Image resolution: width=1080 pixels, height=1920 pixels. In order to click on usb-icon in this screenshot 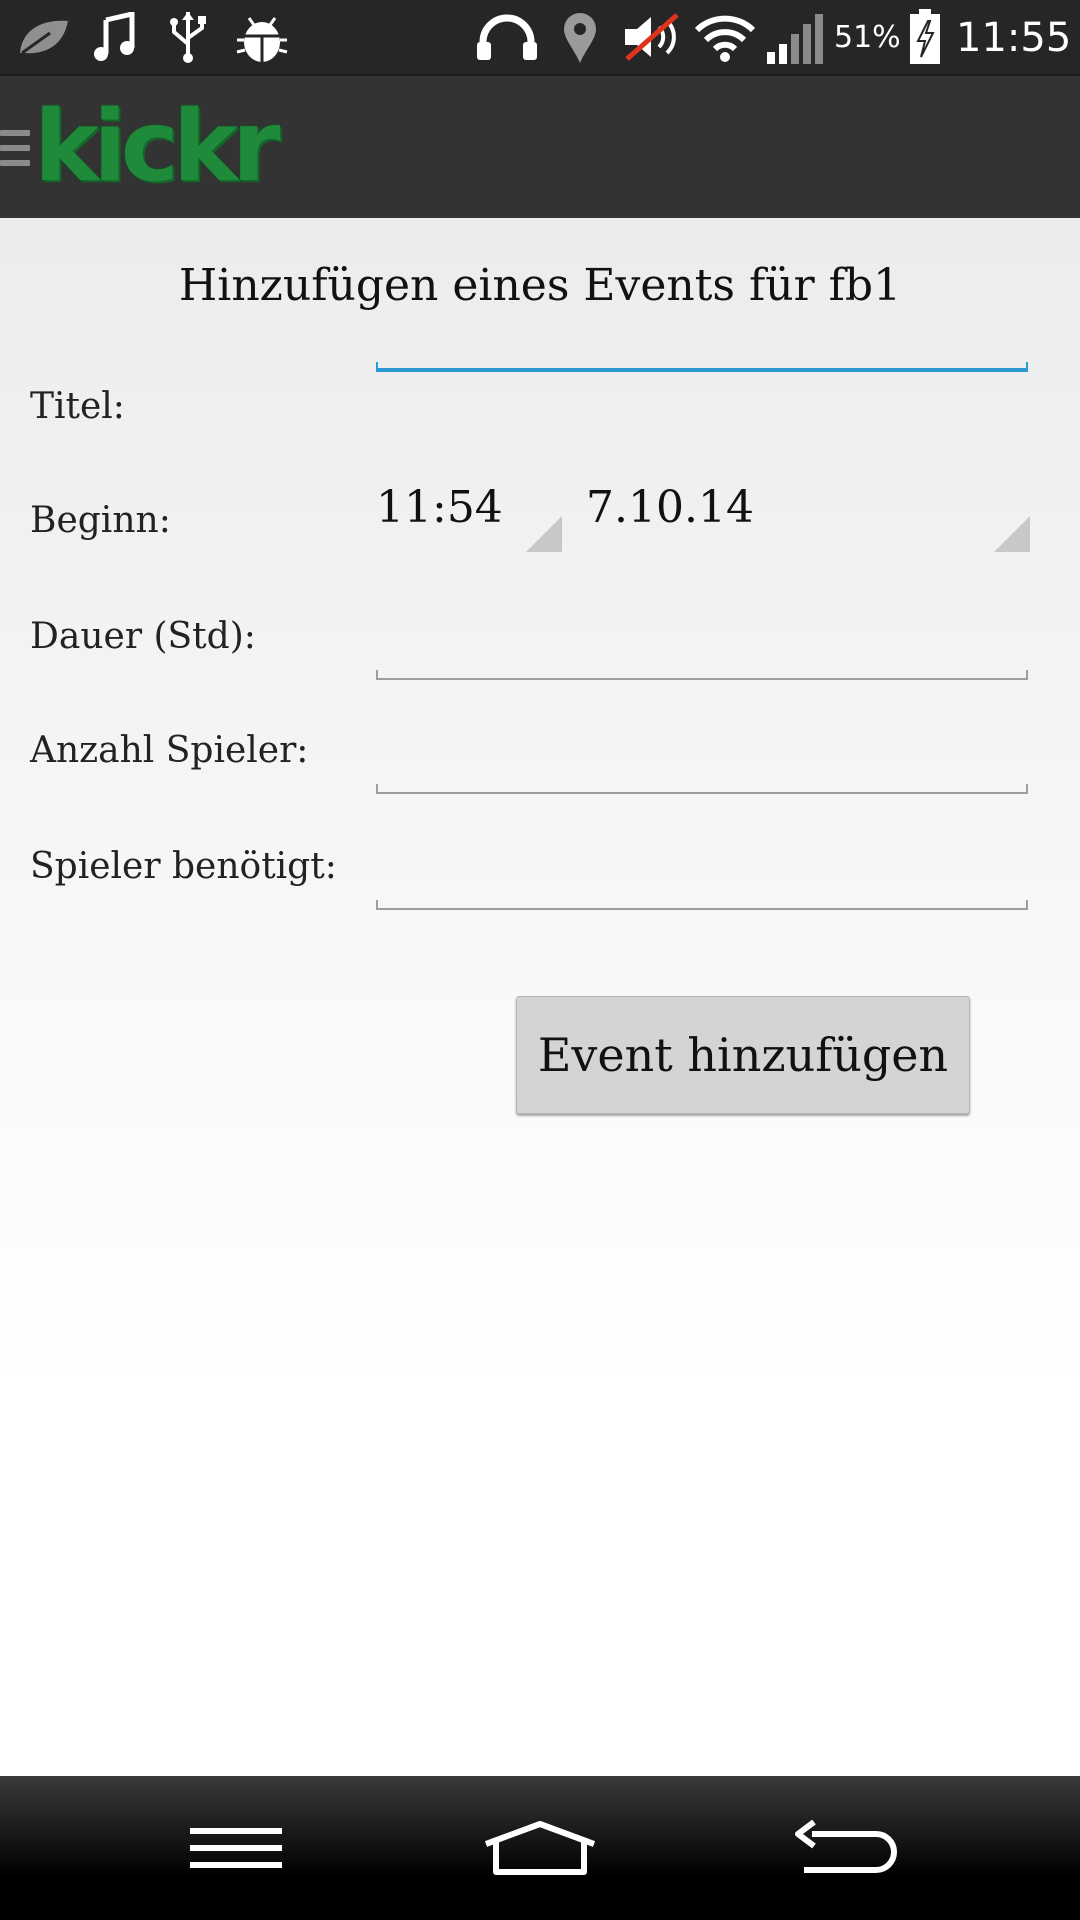, I will do `click(188, 37)`.